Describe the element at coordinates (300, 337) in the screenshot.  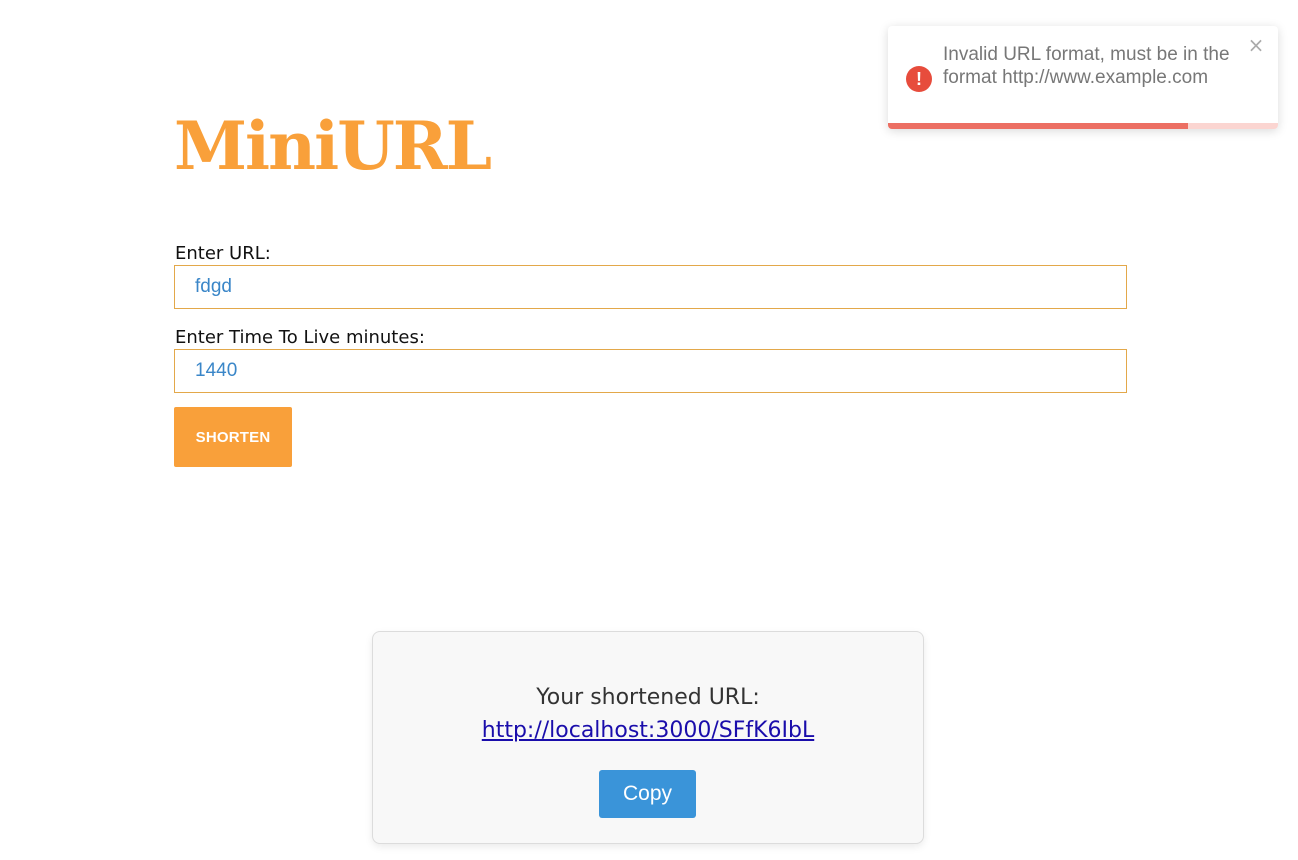
I see `ttl-label: Enter Time To Live minutes:` at that location.